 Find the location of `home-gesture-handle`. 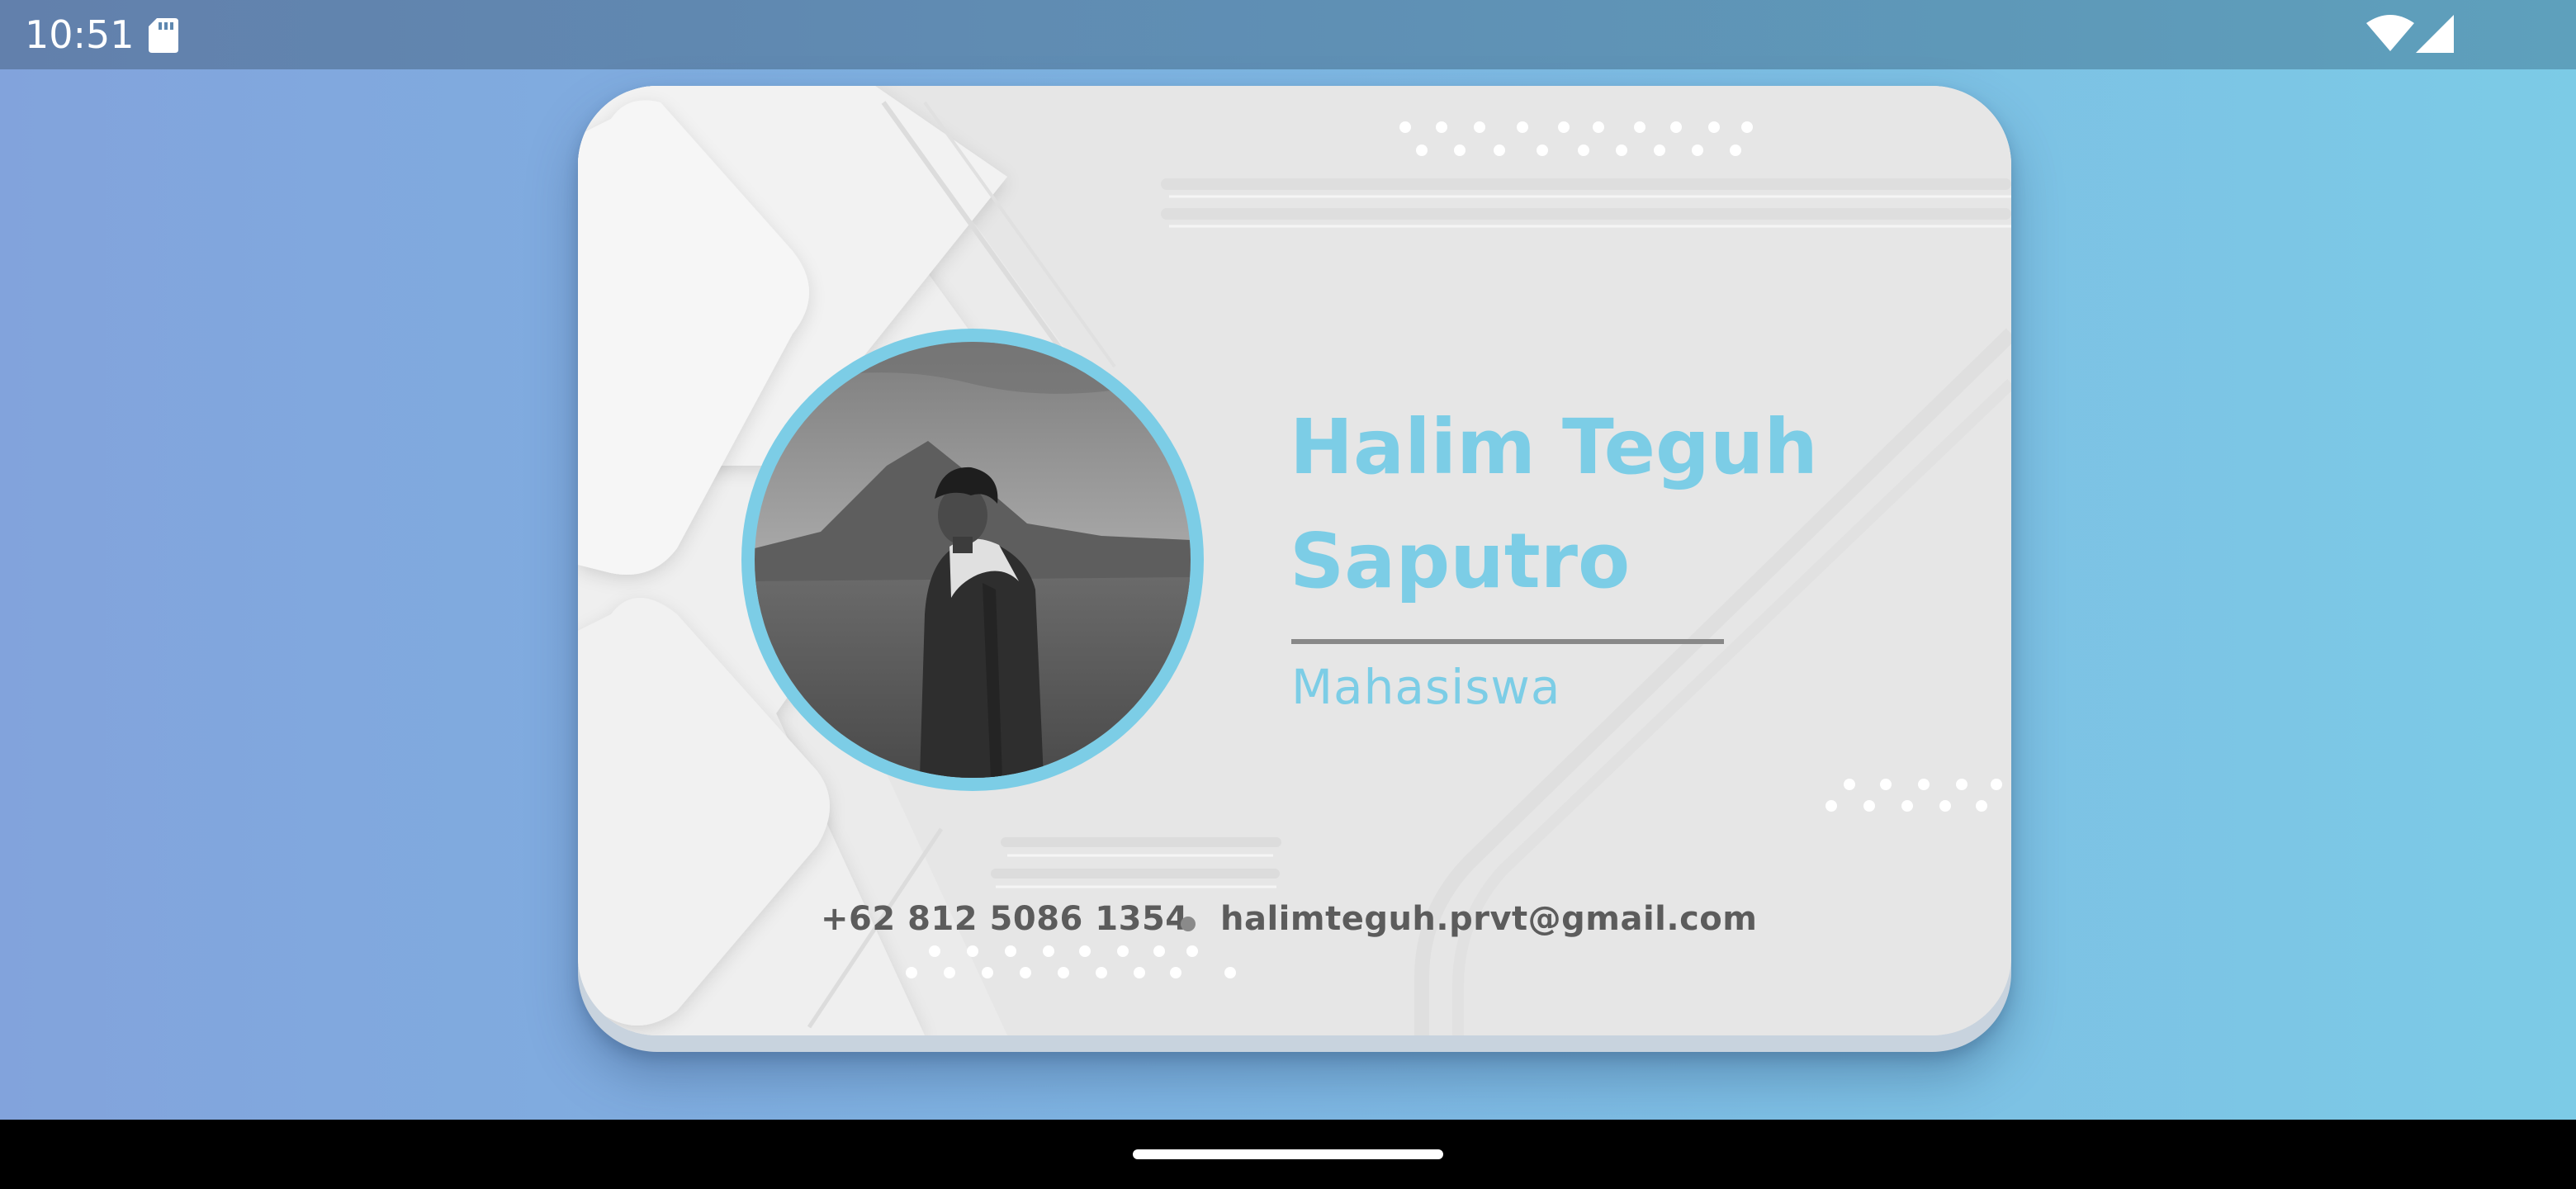

home-gesture-handle is located at coordinates (1288, 1154).